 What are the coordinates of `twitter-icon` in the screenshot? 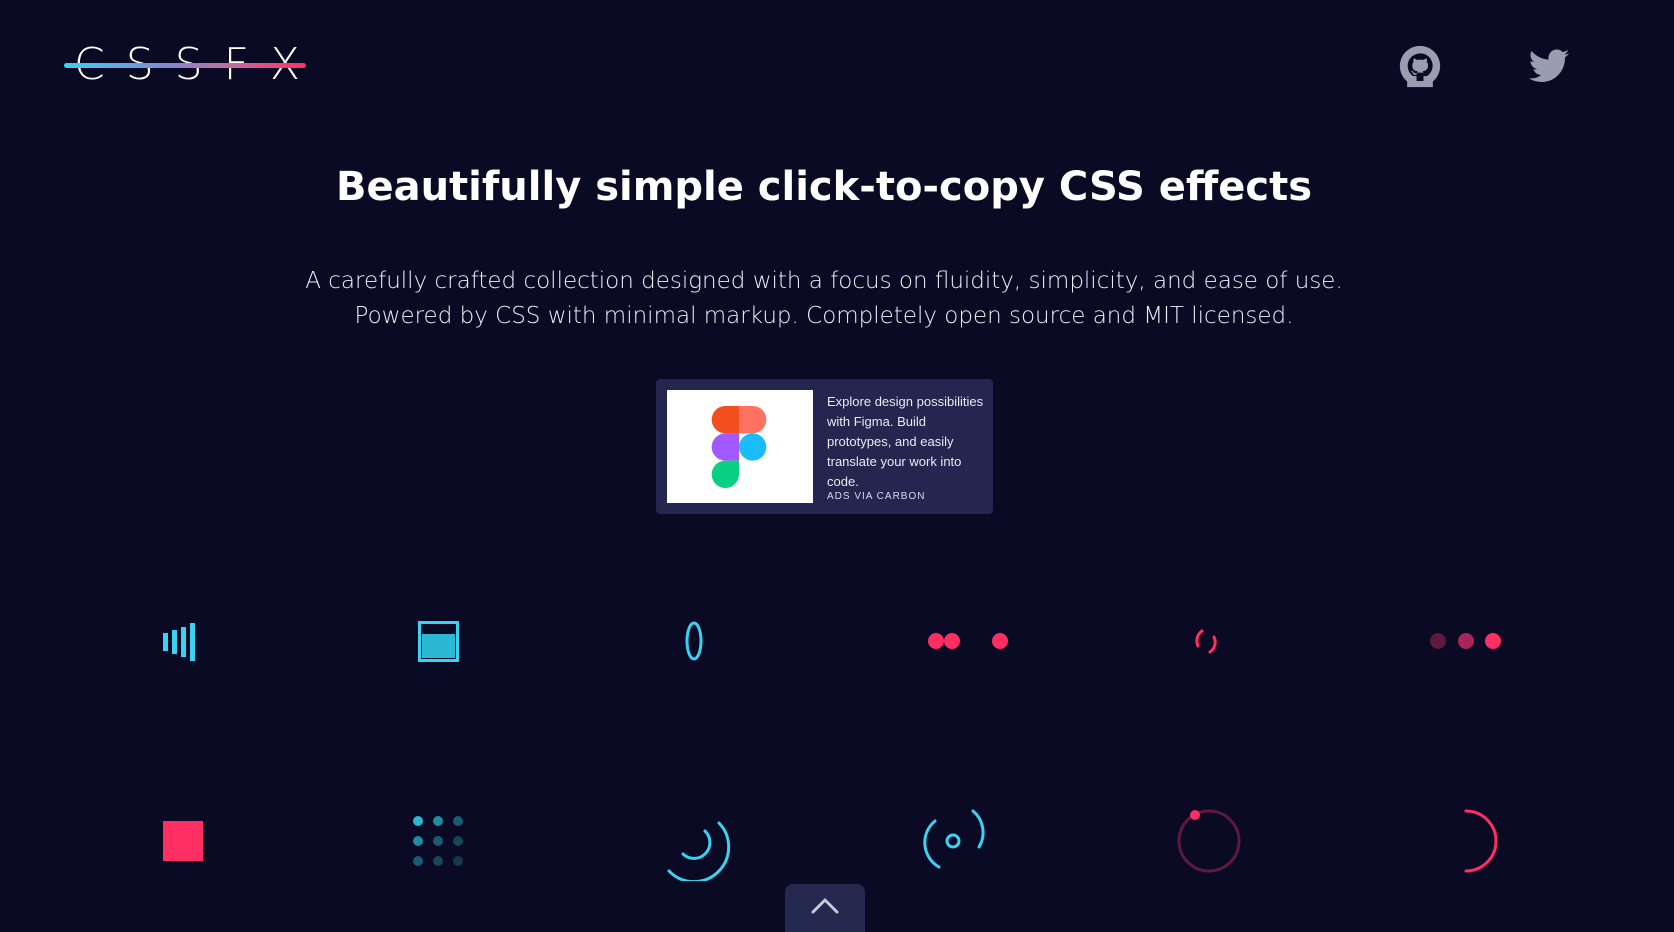 It's located at (1549, 66).